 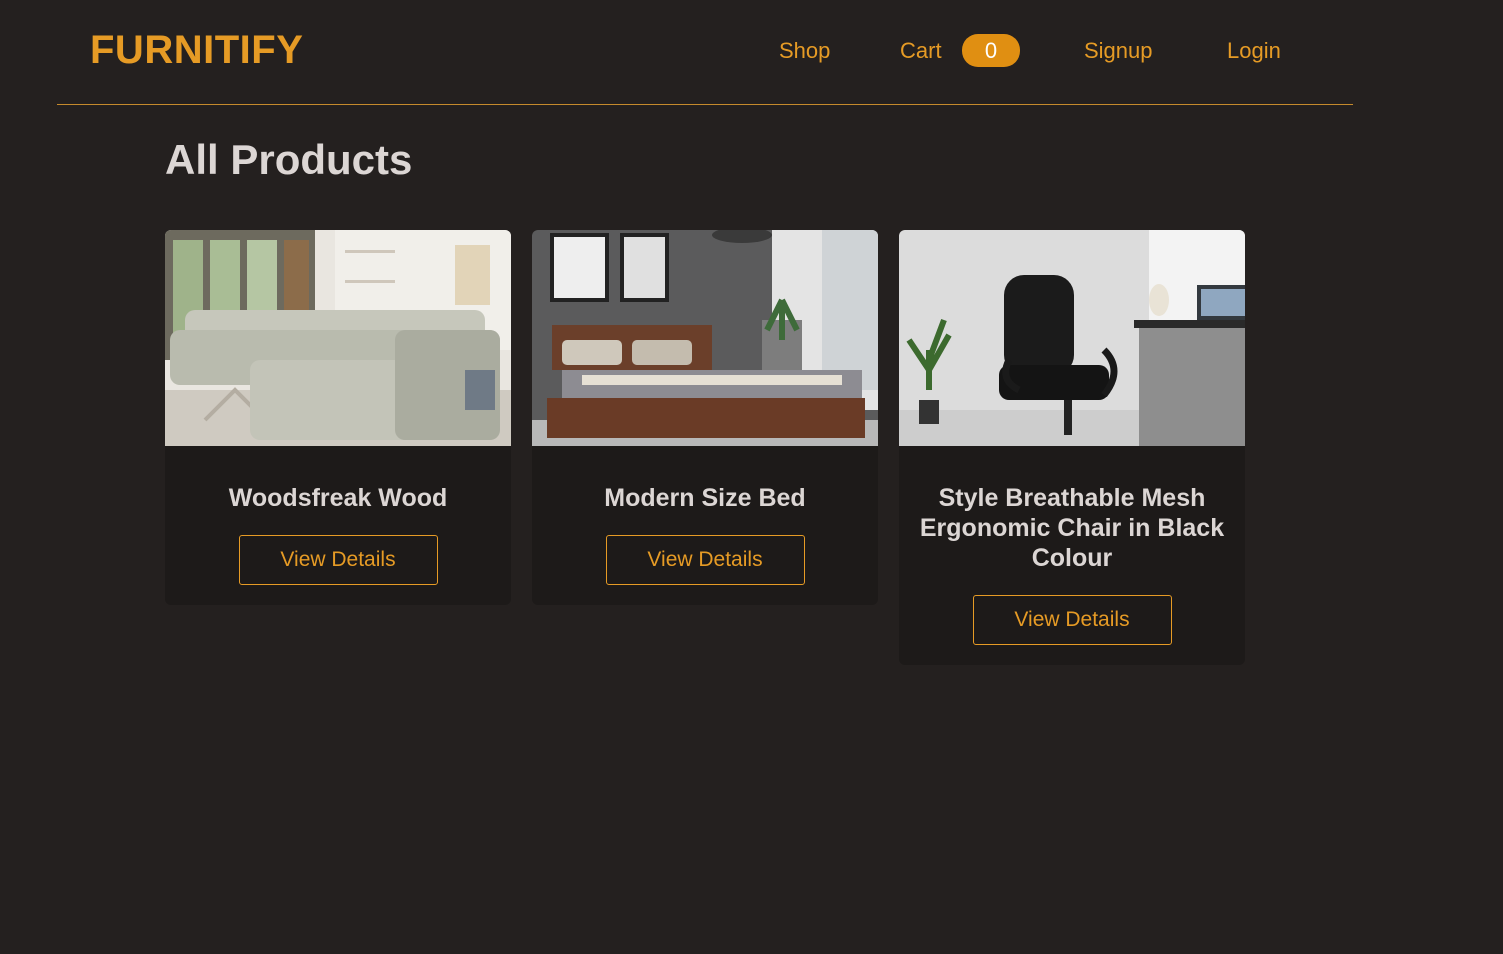 I want to click on cart-count-badge: 0, so click(x=991, y=50).